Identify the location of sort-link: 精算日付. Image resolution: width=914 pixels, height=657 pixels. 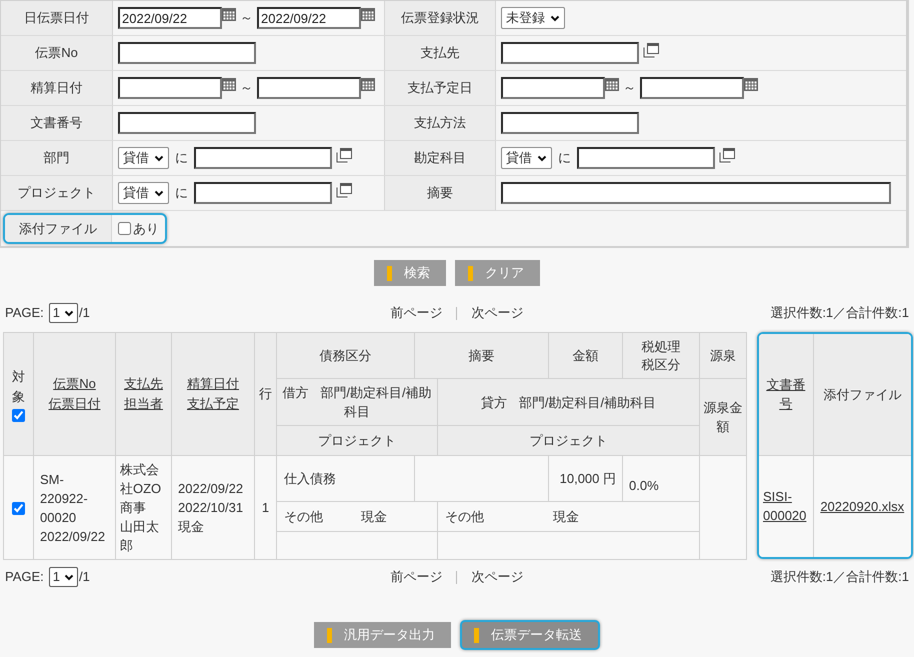
(213, 384).